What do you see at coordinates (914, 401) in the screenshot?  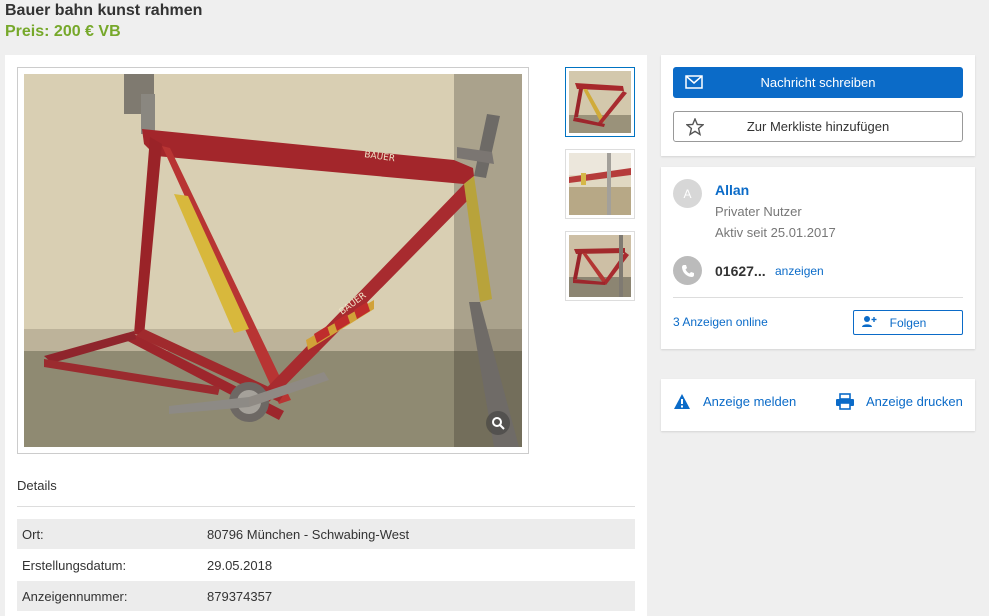 I see `print-ad-label: Anzeige drucken` at bounding box center [914, 401].